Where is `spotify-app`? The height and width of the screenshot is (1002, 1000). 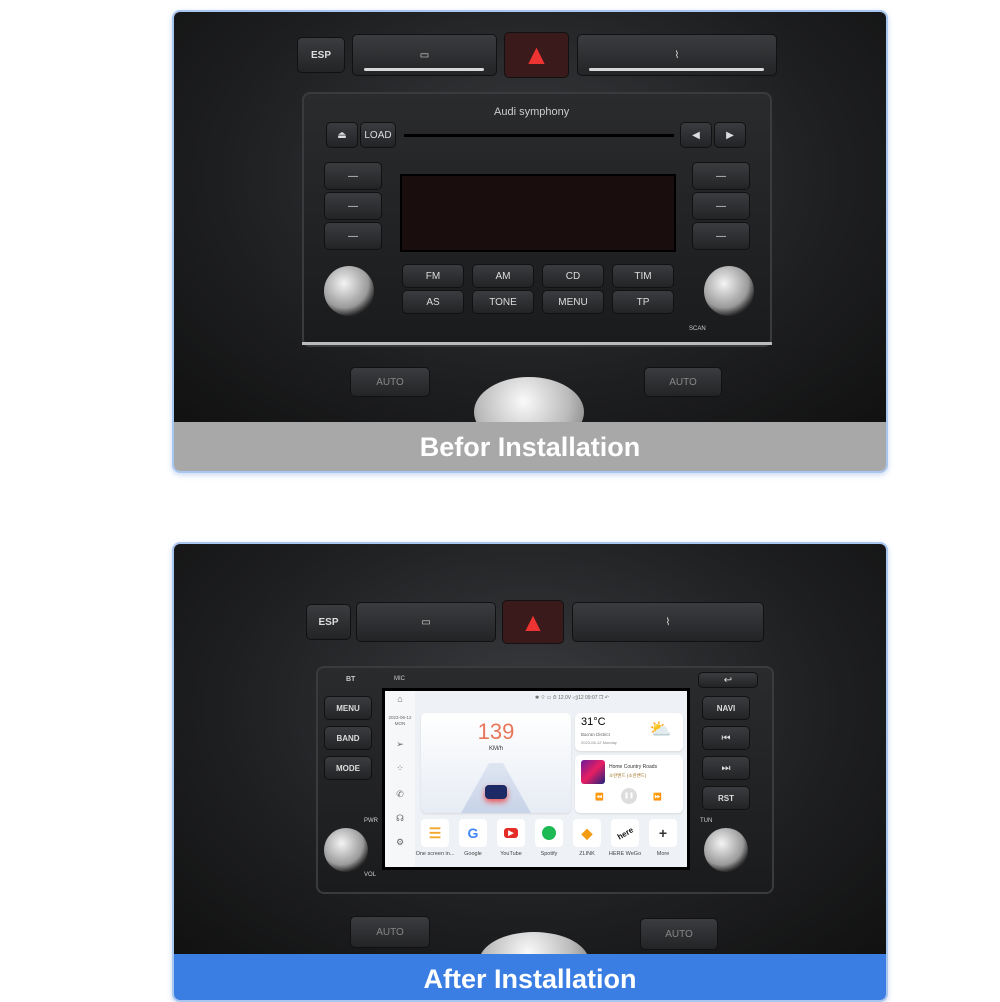
spotify-app is located at coordinates (549, 833).